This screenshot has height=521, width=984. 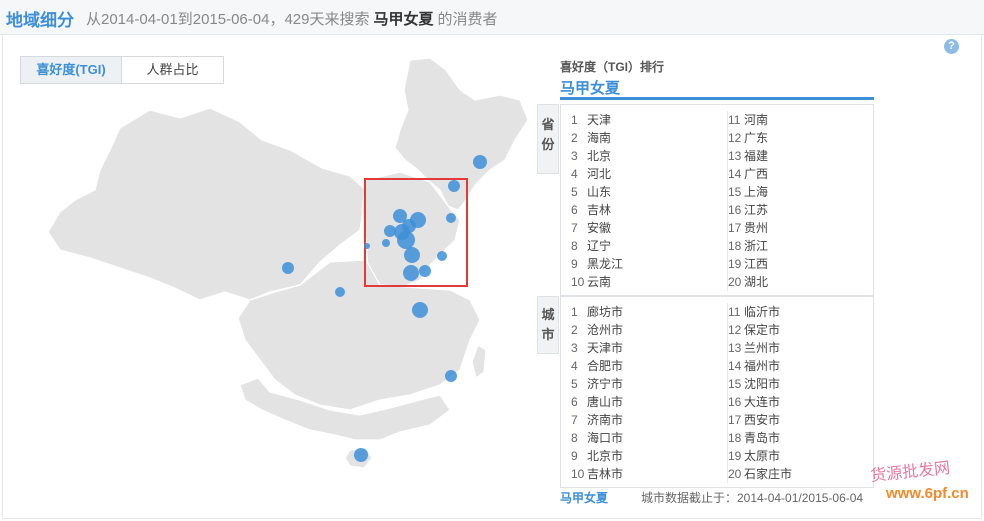 What do you see at coordinates (548, 134) in the screenshot?
I see `tab-province-label: 省份` at bounding box center [548, 134].